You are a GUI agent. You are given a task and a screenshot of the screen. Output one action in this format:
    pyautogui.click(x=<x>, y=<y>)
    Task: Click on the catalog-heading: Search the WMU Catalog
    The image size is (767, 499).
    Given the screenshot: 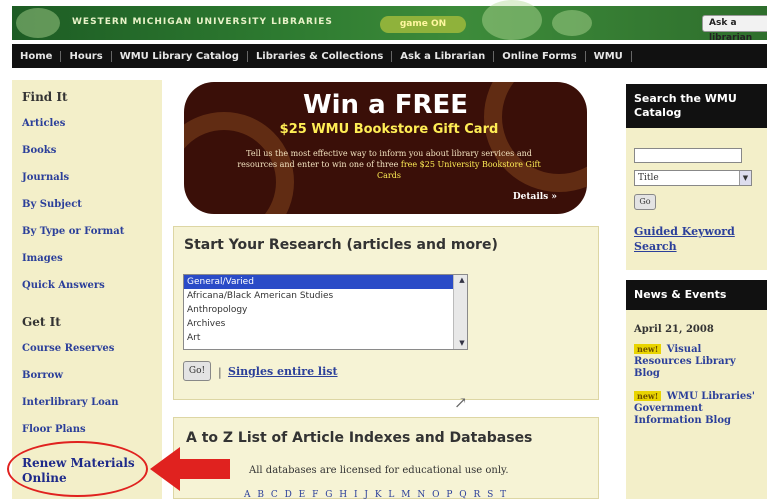 What is the action you would take?
    pyautogui.click(x=696, y=106)
    